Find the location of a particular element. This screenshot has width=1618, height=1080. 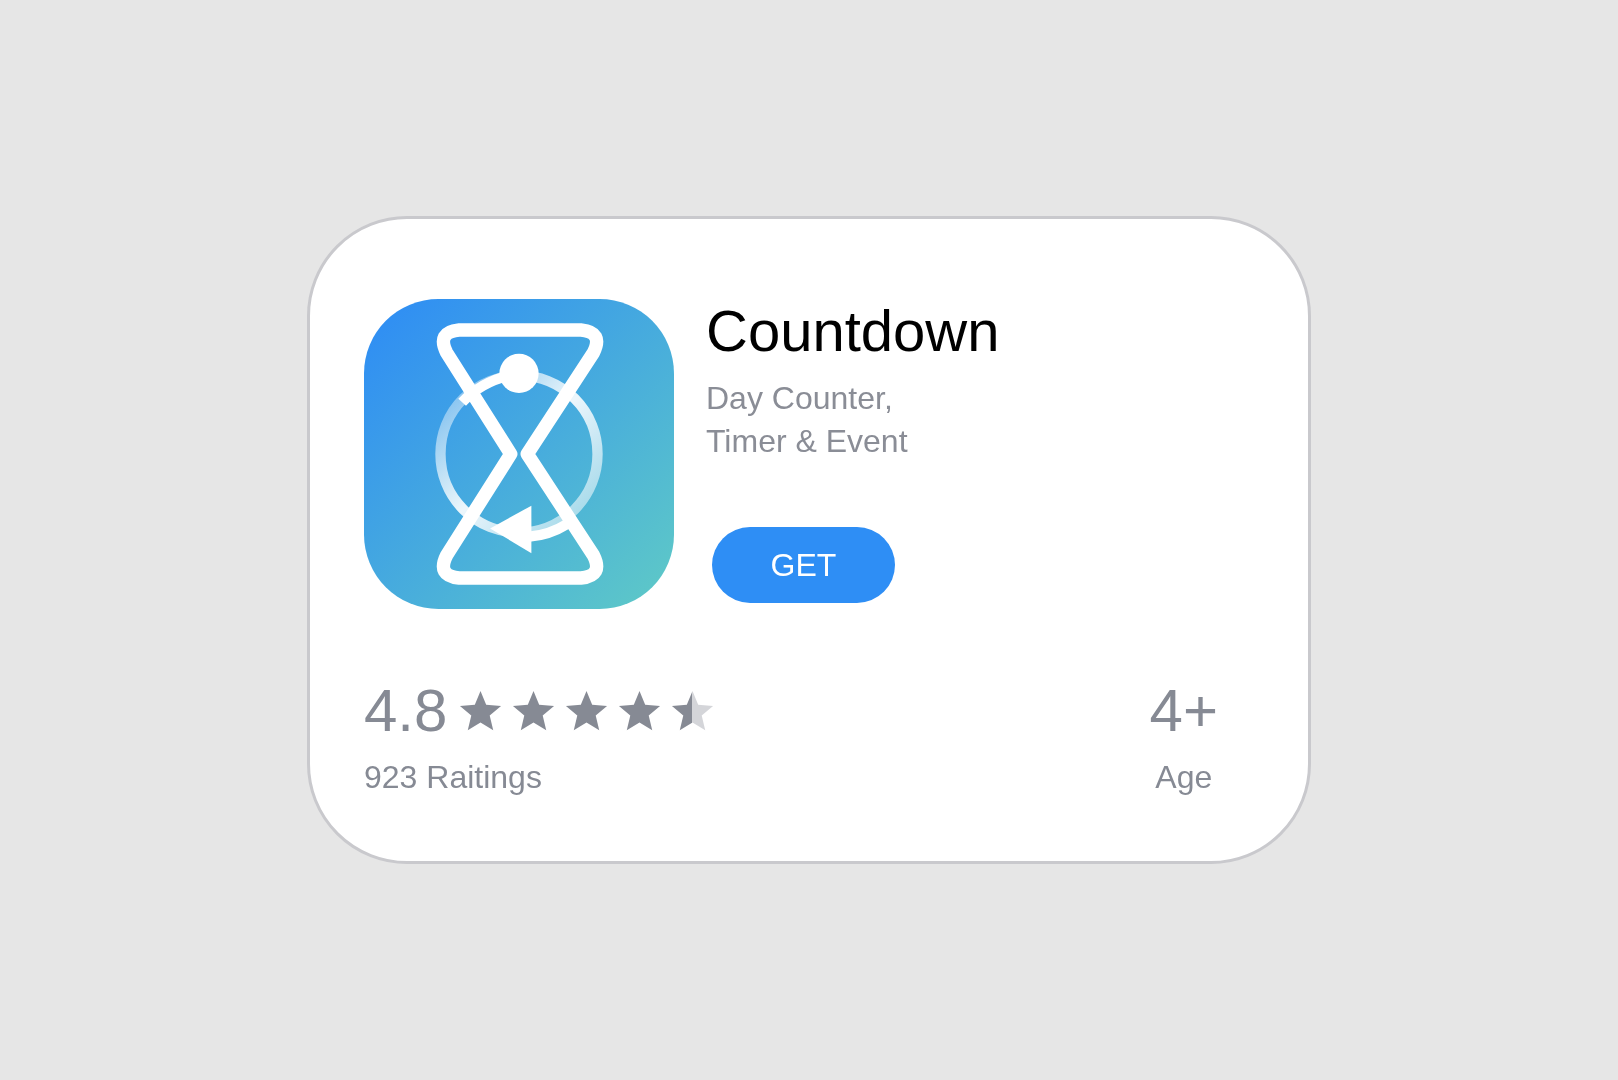

ratings-count: 923 Raitings is located at coordinates (453, 777).